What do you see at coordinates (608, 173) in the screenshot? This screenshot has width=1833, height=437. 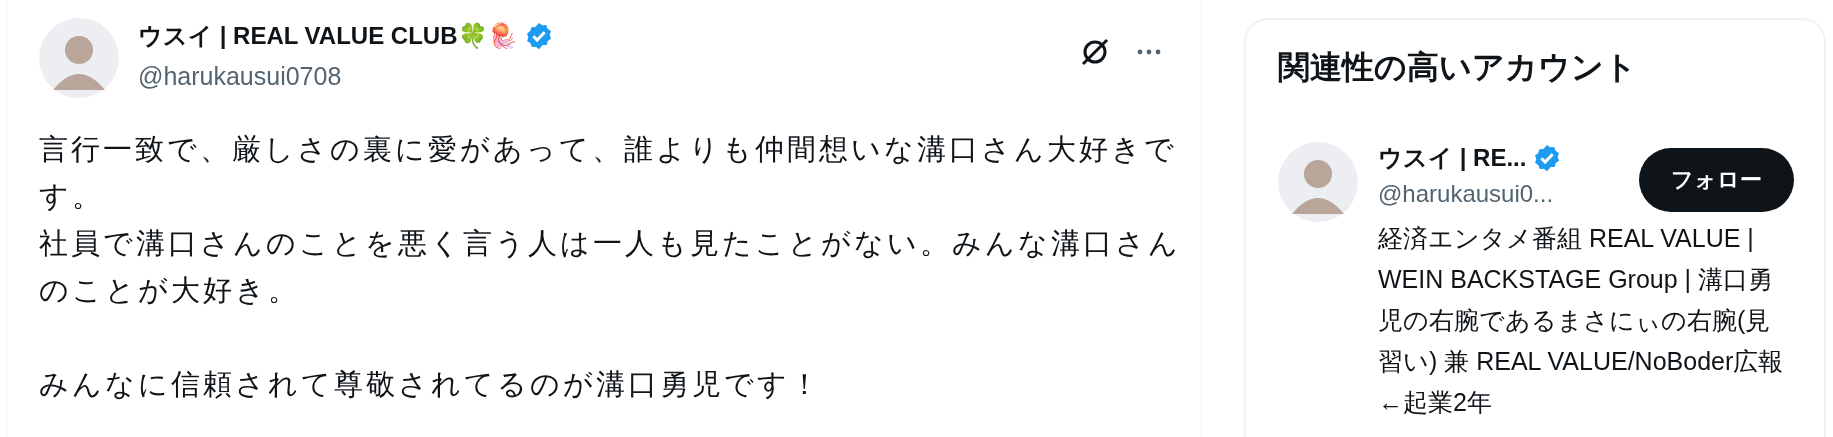 I see `post-text: 言行一致で、厳しさの裏に愛があって、誰よりも仲間想いな溝口さん大好きです。` at bounding box center [608, 173].